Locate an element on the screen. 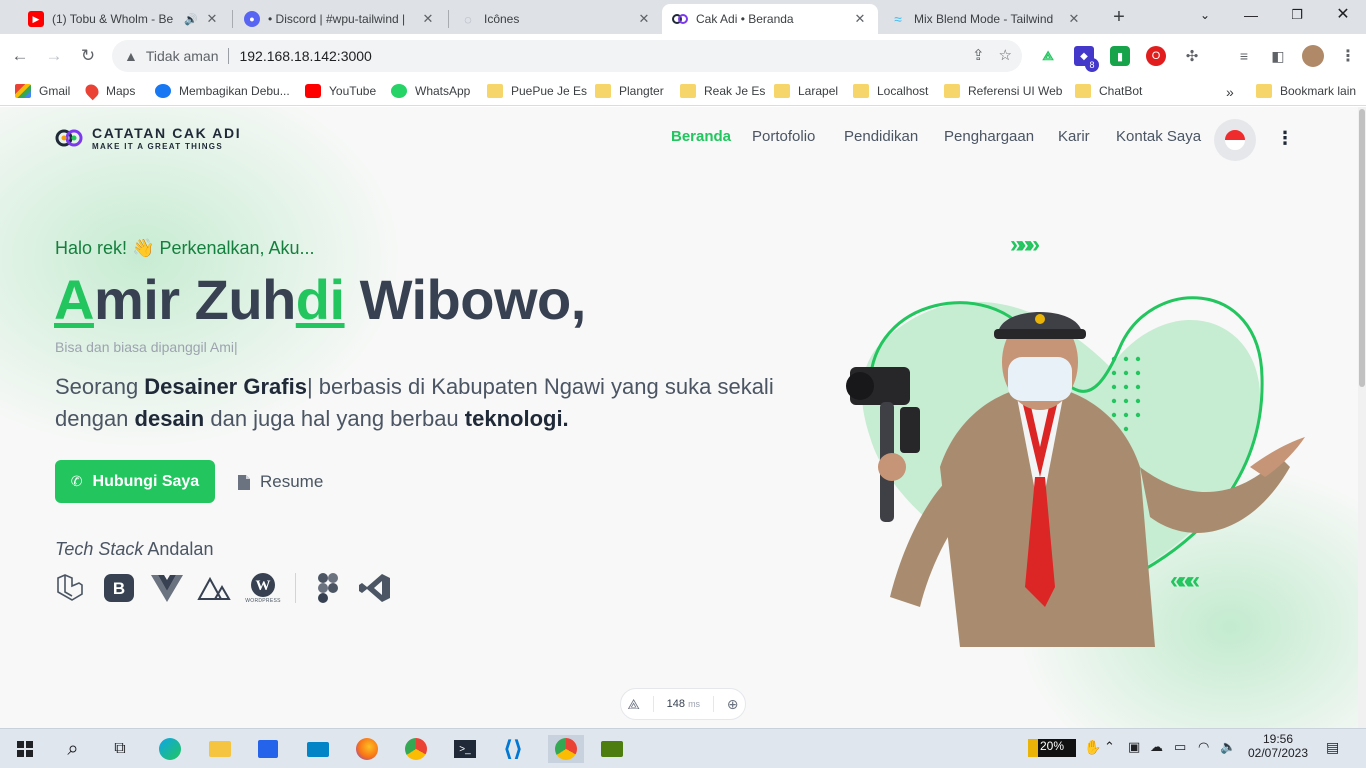 The image size is (1366, 768). tab-cak-adi: Cak Adi • Beranda ✕ is located at coordinates (770, 19).